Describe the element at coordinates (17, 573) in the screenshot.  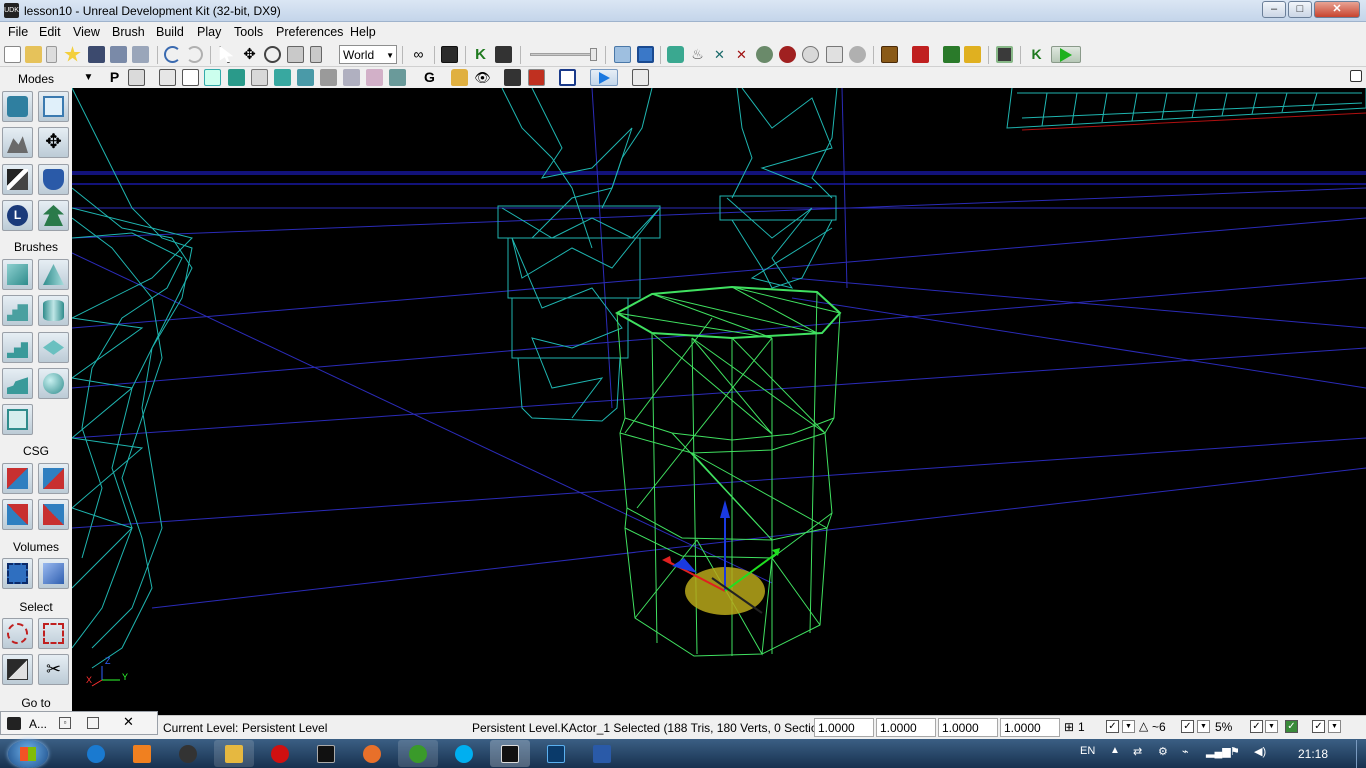
I see `add-volume-button` at that location.